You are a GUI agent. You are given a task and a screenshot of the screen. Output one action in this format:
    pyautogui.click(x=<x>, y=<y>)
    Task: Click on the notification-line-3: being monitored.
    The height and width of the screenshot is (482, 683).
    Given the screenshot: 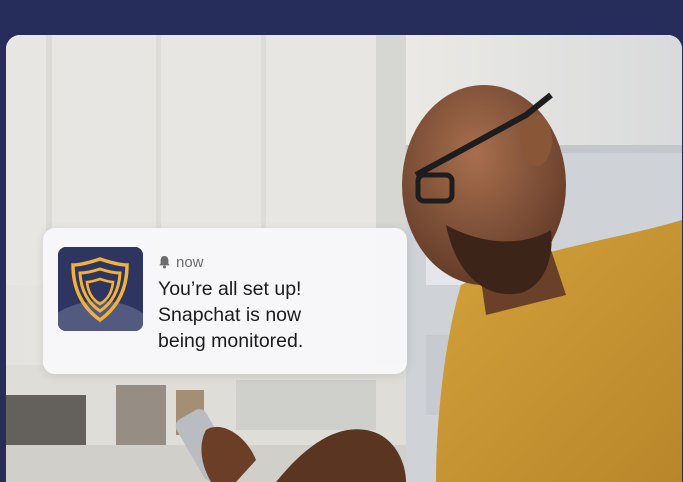 What is the action you would take?
    pyautogui.click(x=231, y=341)
    